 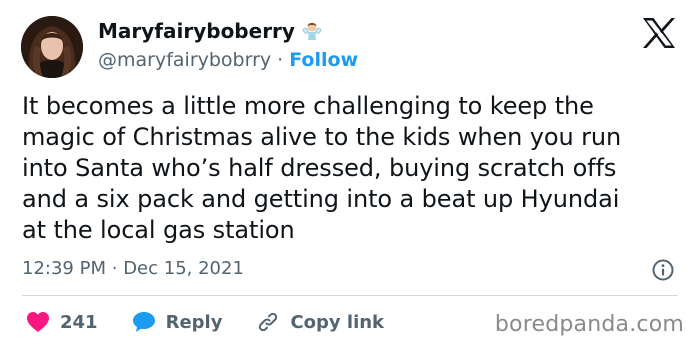 I want to click on x-logo-icon, so click(x=659, y=33).